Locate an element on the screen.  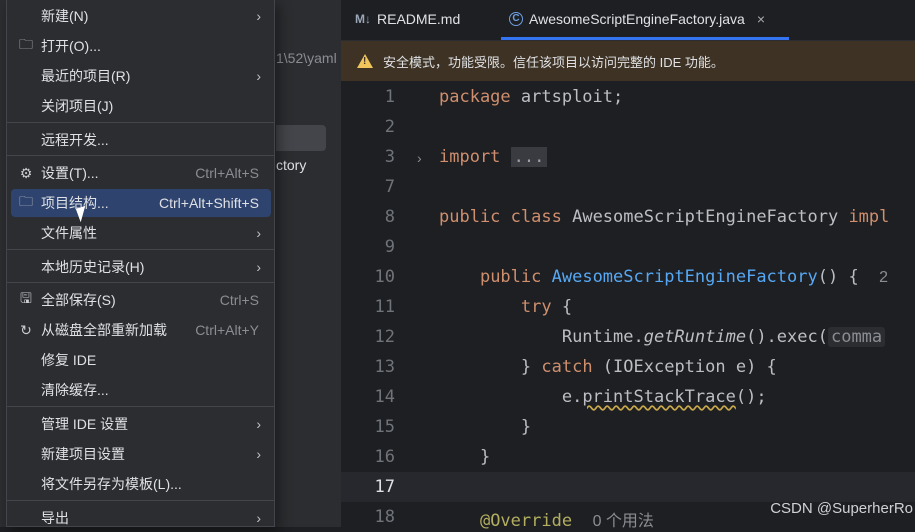
usage-hint: 2 is located at coordinates (884, 277).